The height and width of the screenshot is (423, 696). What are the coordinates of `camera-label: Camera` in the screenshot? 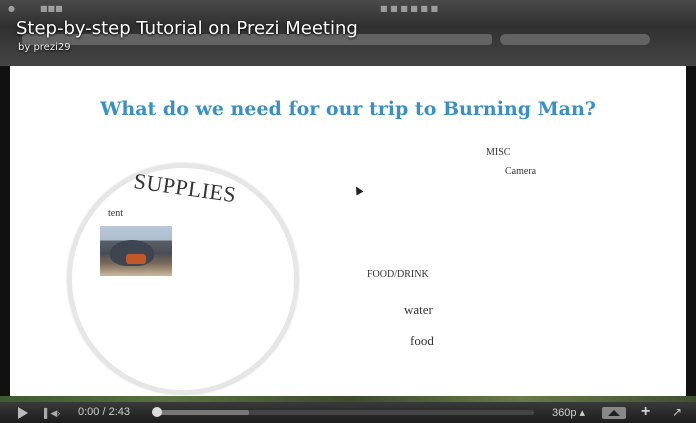 It's located at (521, 171).